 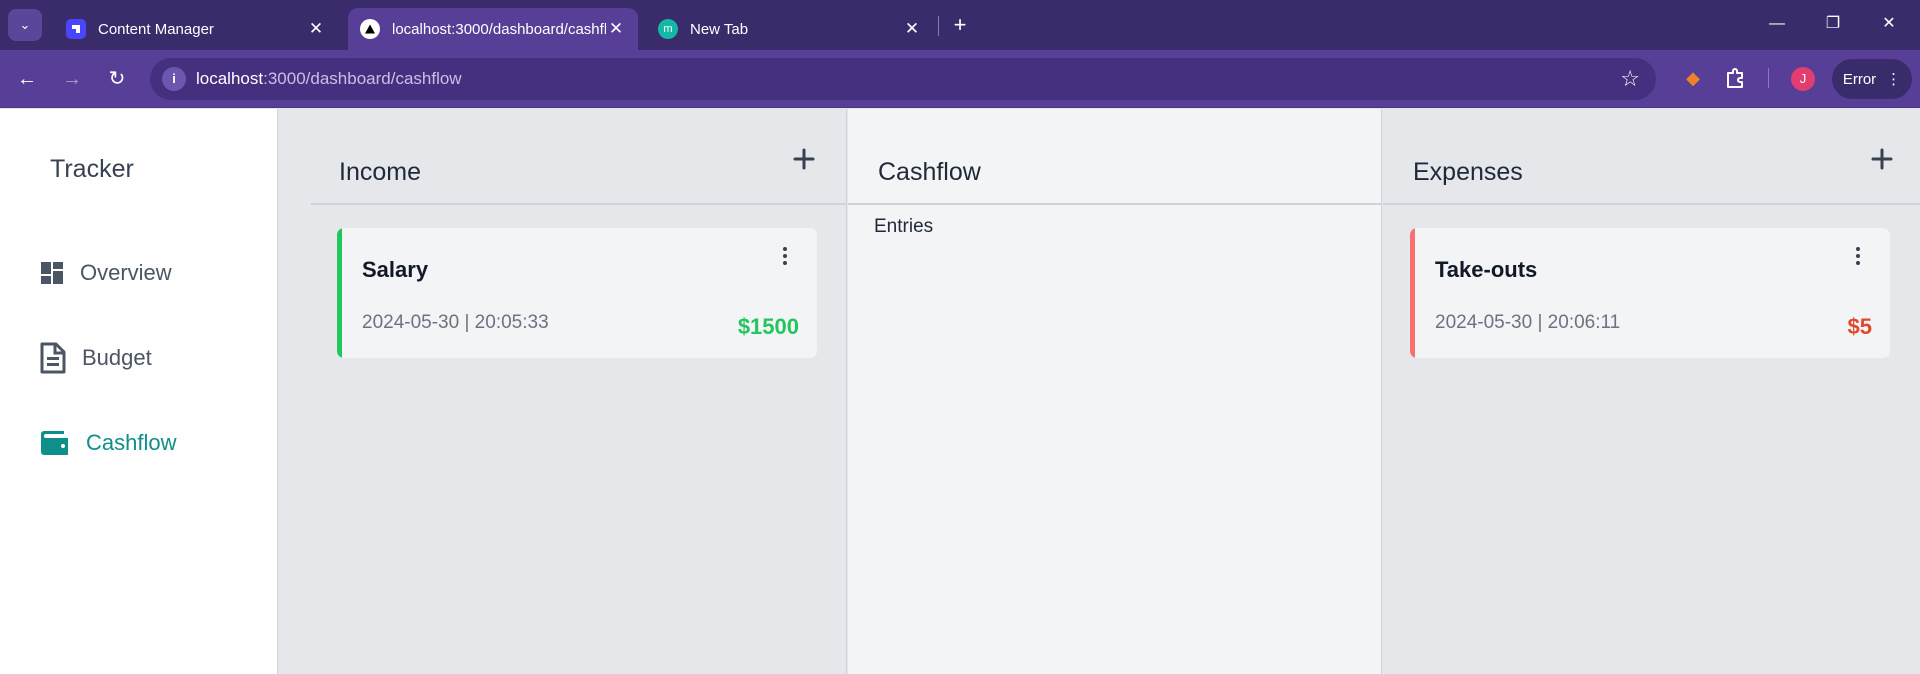 What do you see at coordinates (938, 26) in the screenshot?
I see `tab-separator` at bounding box center [938, 26].